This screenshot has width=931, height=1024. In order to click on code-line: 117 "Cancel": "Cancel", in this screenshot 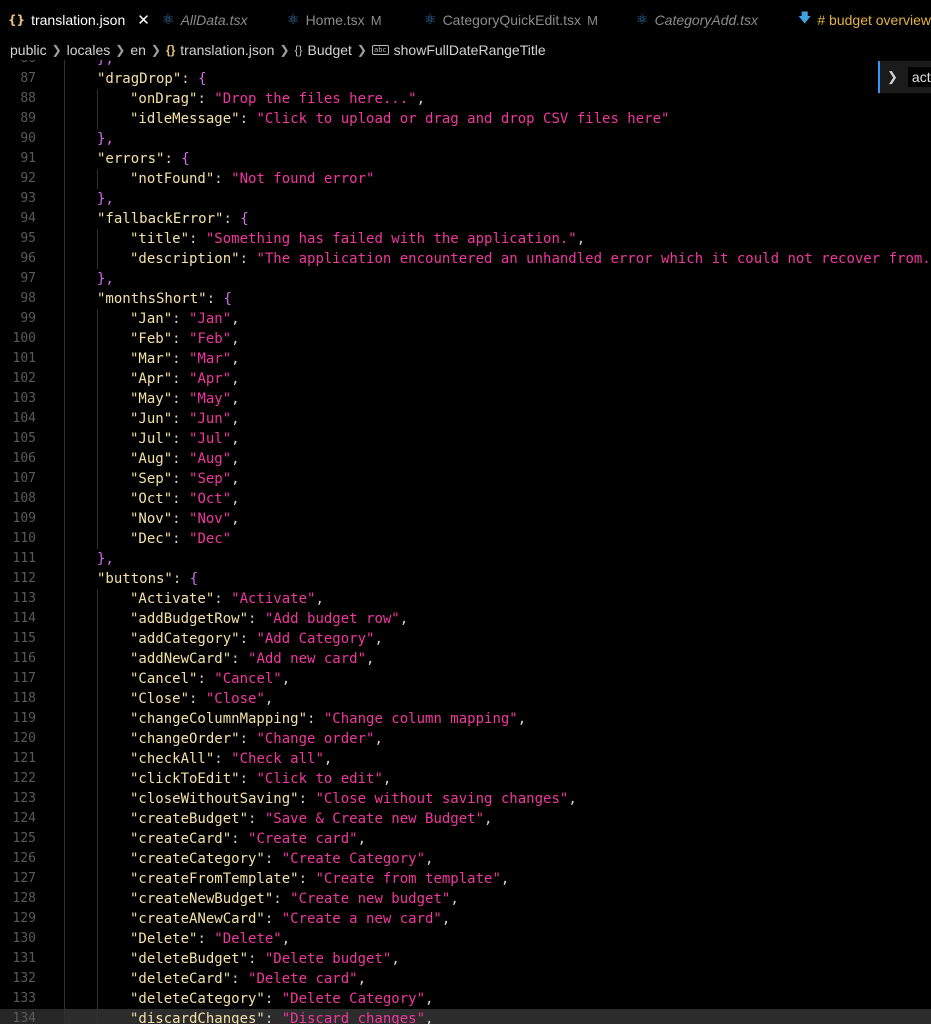, I will do `click(465, 679)`.